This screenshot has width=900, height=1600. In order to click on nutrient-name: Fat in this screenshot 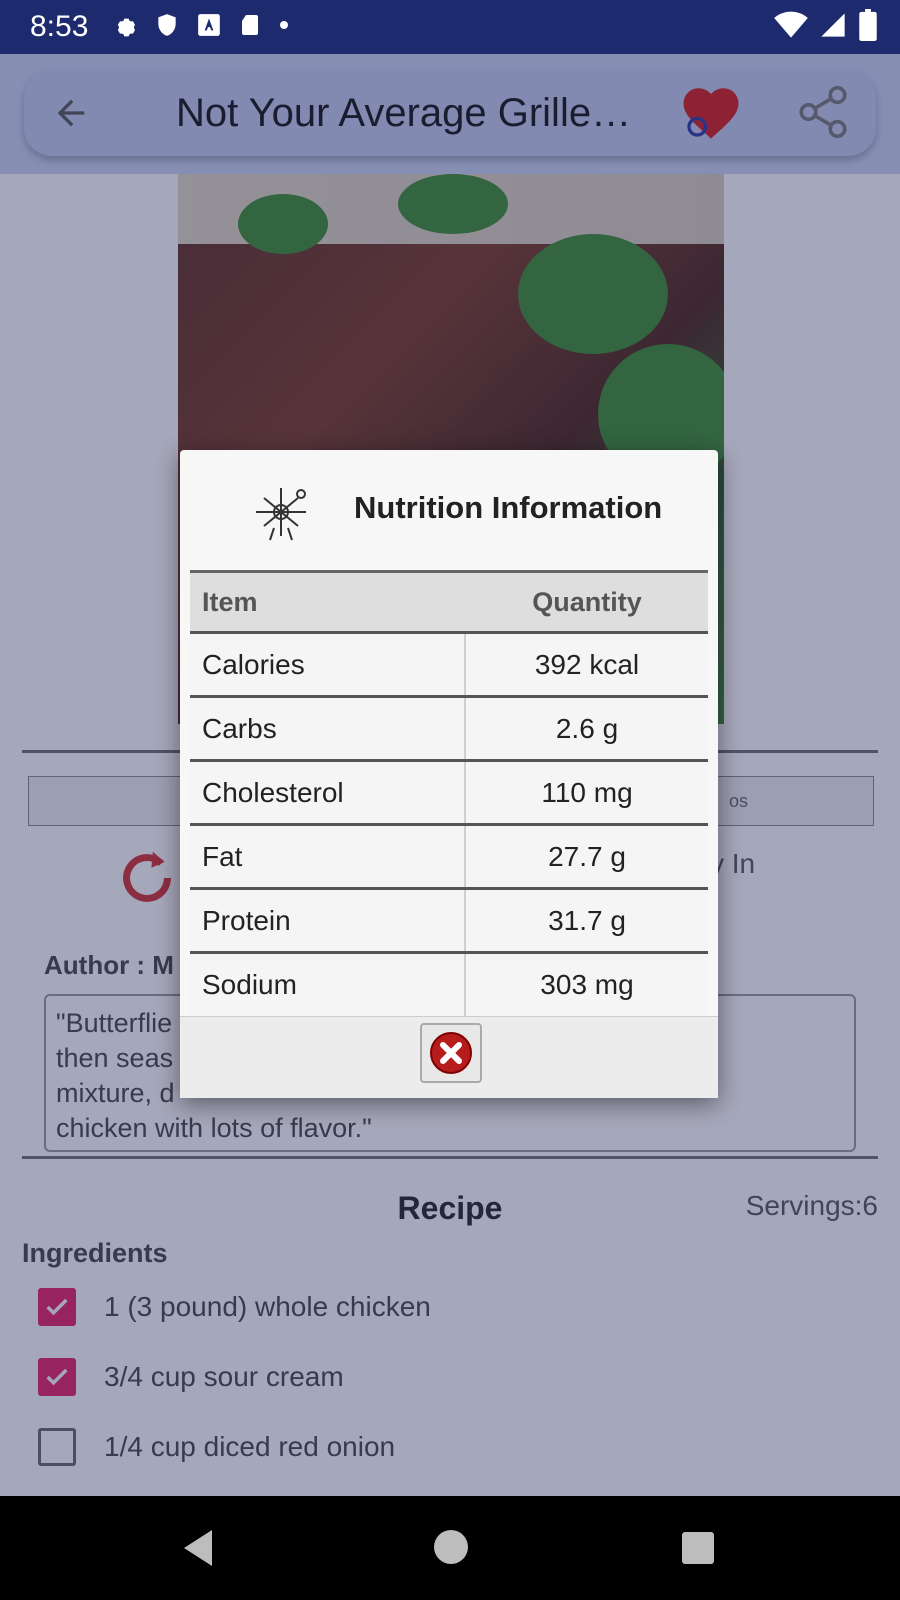, I will do `click(328, 856)`.